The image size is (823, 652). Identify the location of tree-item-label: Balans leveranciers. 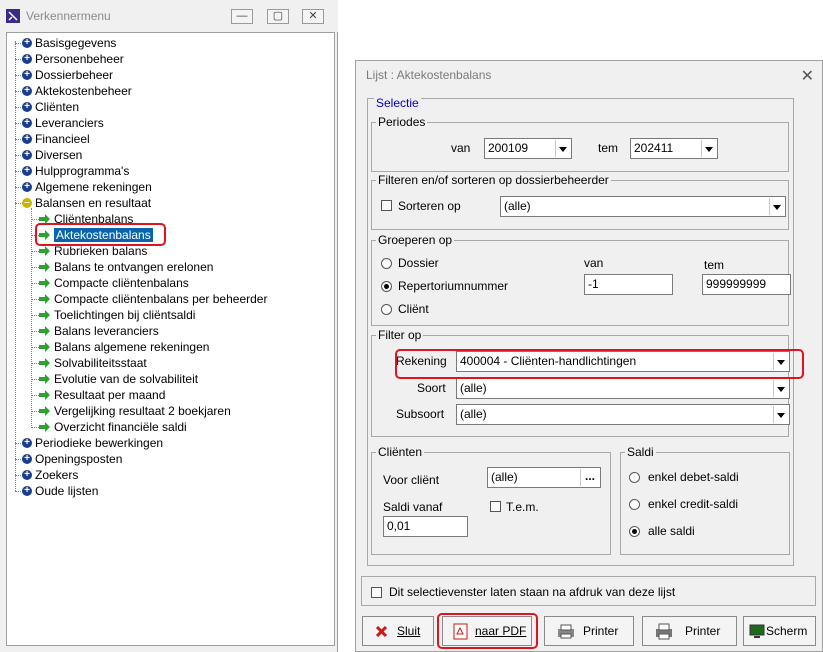
(106, 331).